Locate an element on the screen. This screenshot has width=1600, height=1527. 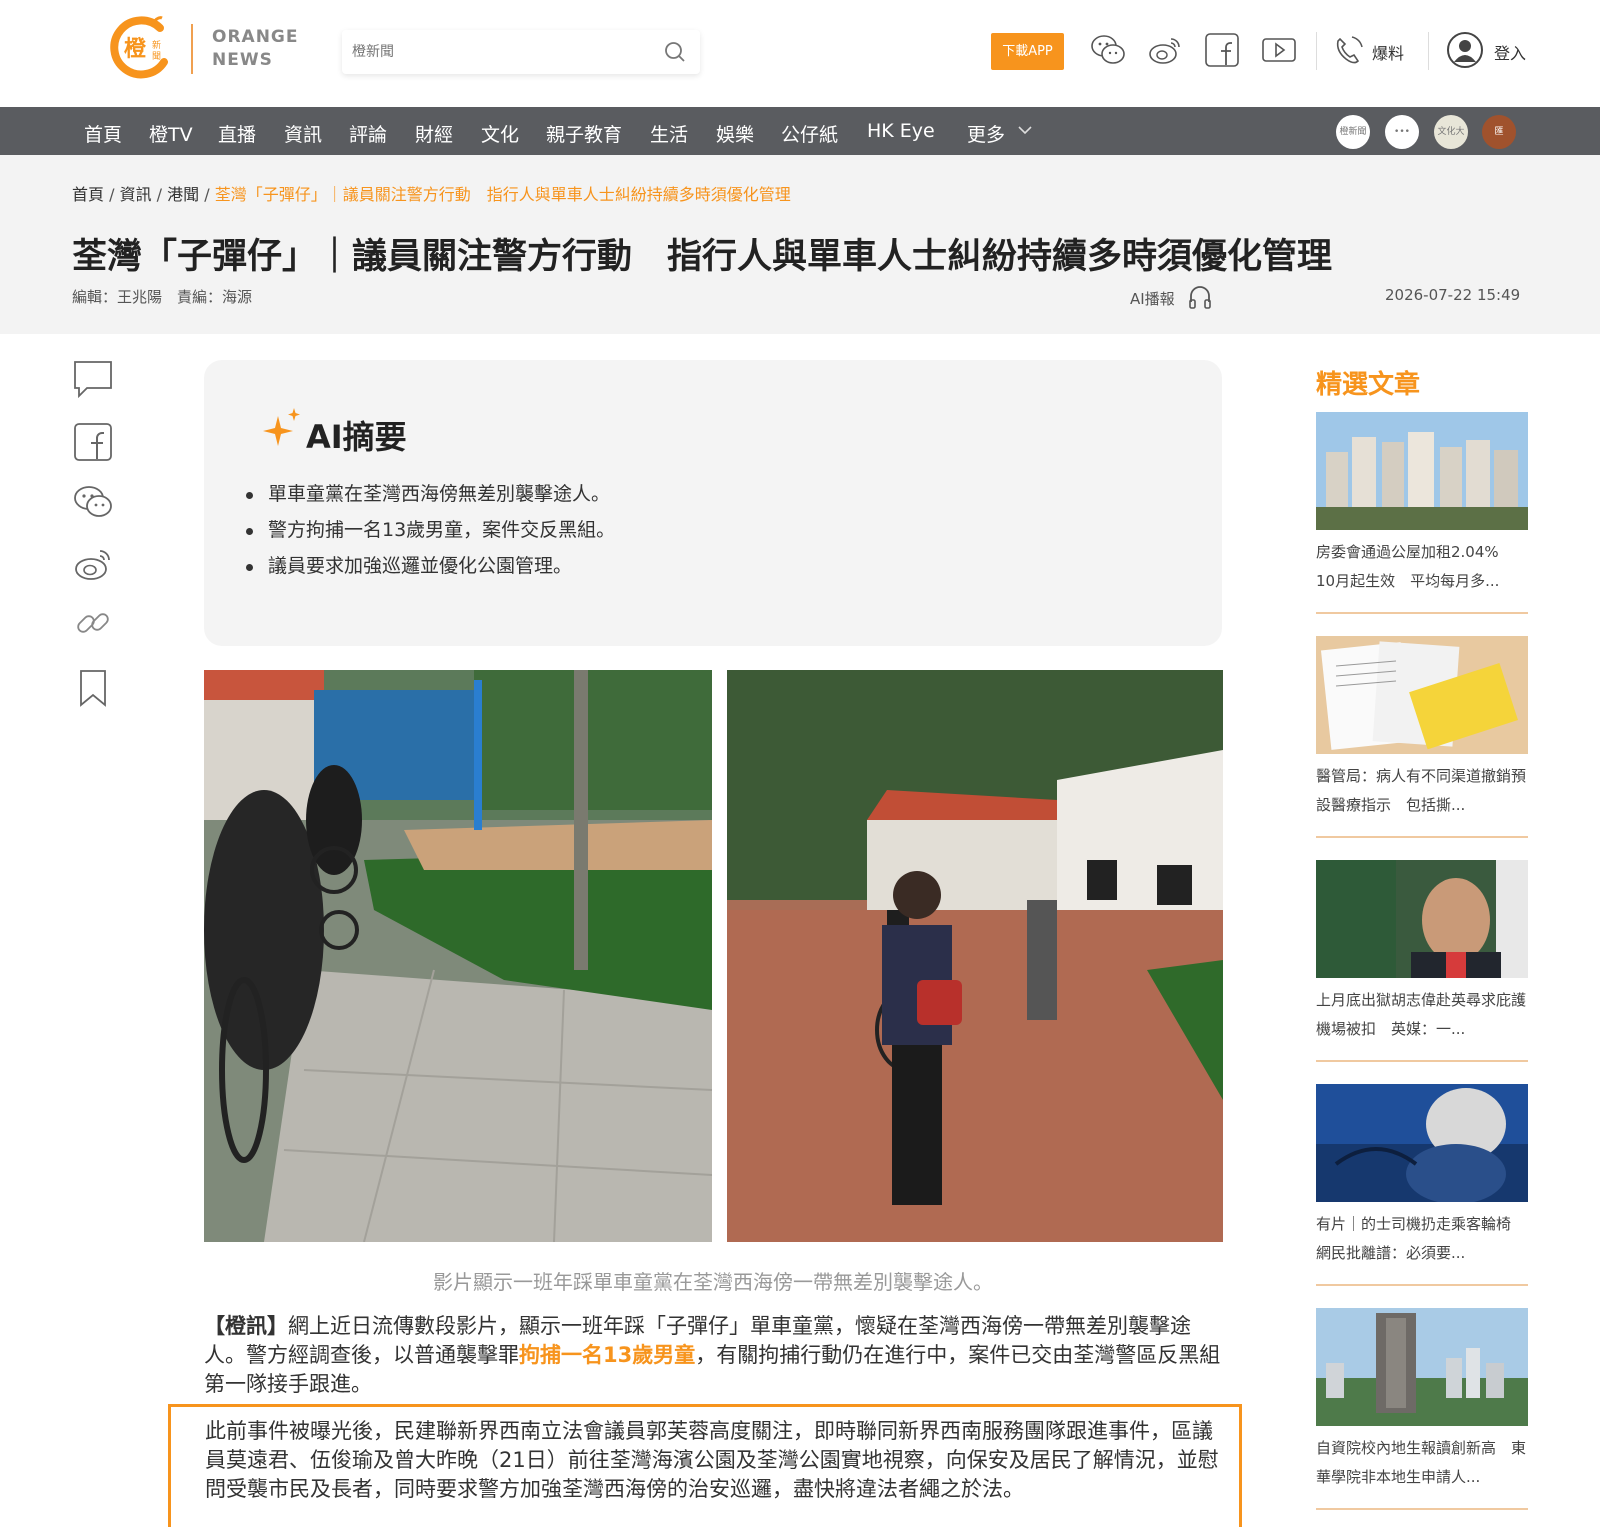
sparkle-icon is located at coordinates (281, 427).